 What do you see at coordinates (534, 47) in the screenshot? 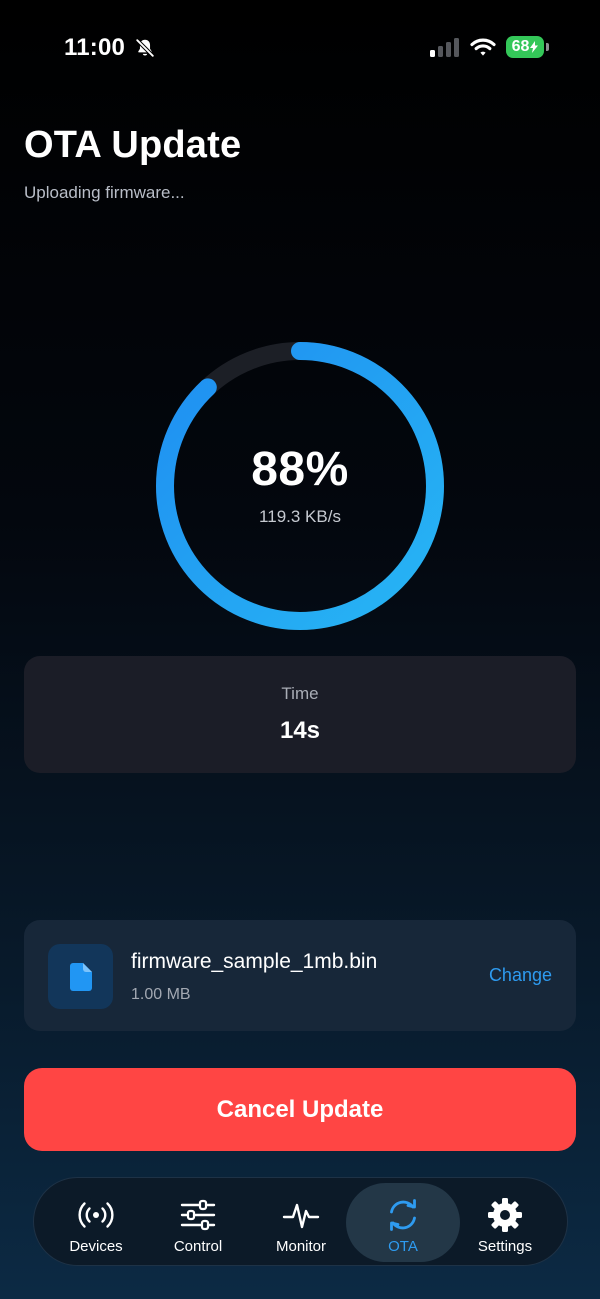
I see `charging-bolt-icon` at bounding box center [534, 47].